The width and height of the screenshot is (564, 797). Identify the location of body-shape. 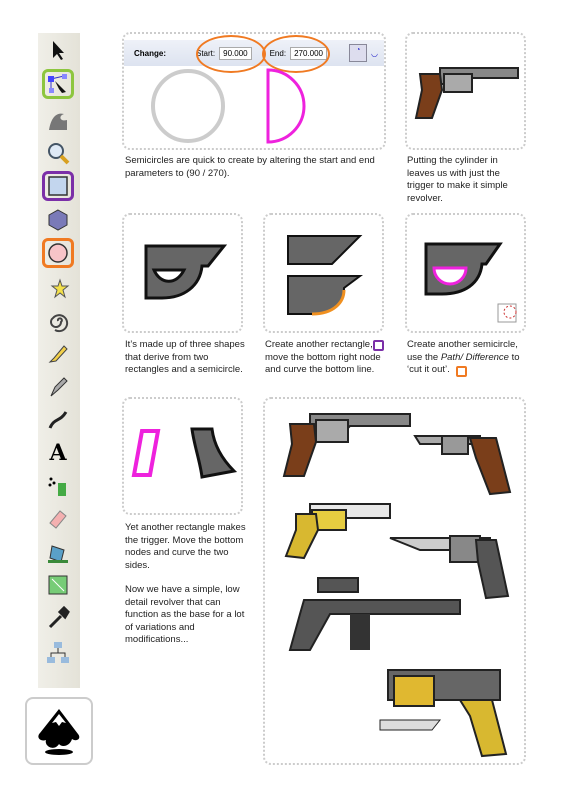
(186, 272).